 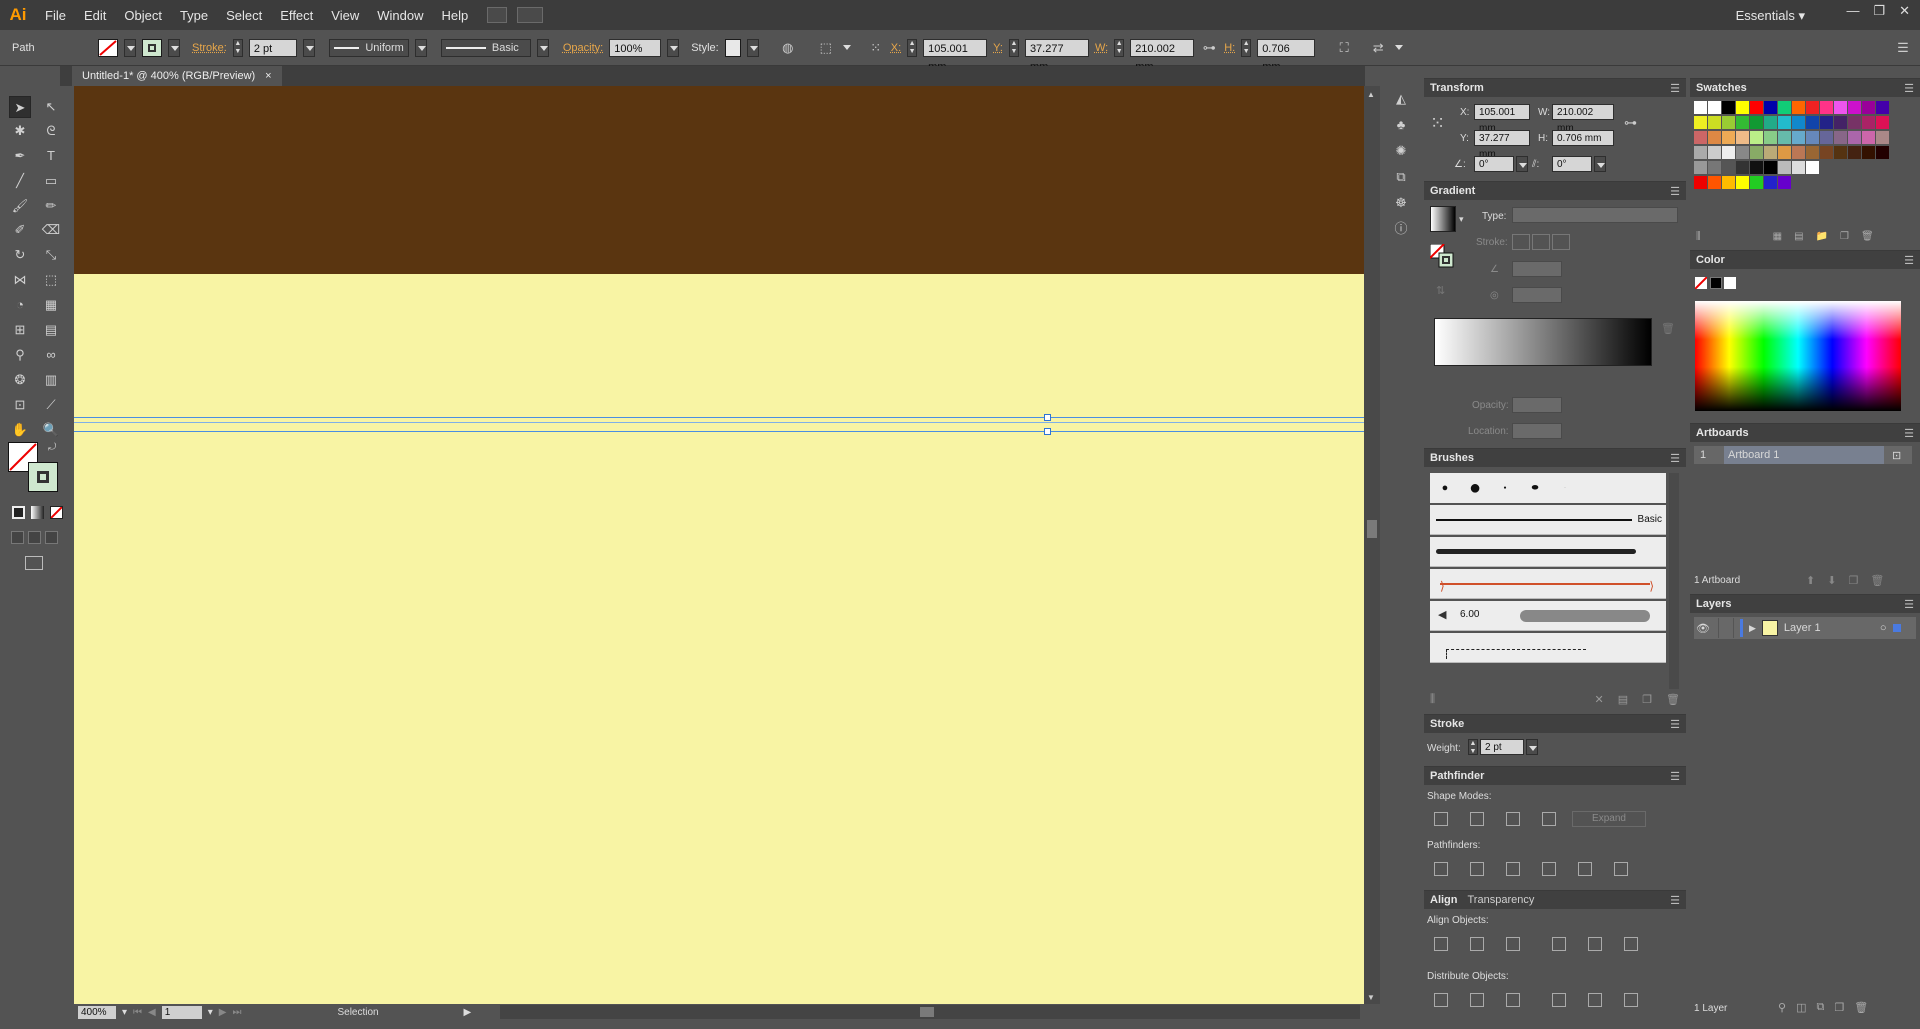 I want to click on fill-swatch, so click(x=108, y=47).